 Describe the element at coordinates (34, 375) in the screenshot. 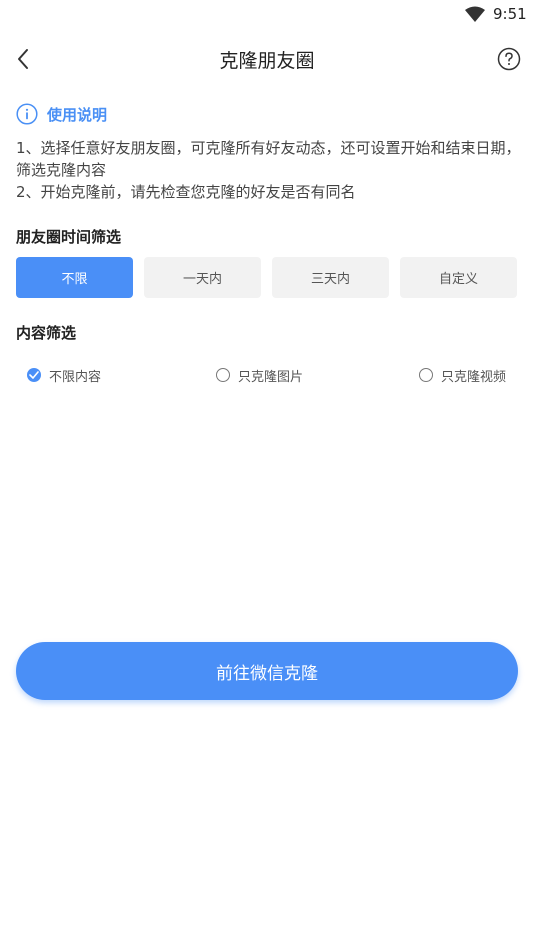

I see `radio-checked-icon` at that location.